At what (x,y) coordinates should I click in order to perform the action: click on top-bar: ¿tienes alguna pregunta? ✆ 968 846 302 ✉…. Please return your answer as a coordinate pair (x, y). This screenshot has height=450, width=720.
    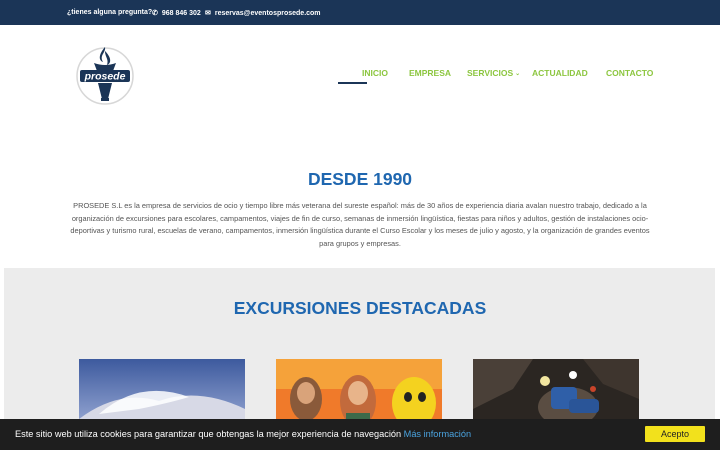
    Looking at the image, I should click on (360, 12).